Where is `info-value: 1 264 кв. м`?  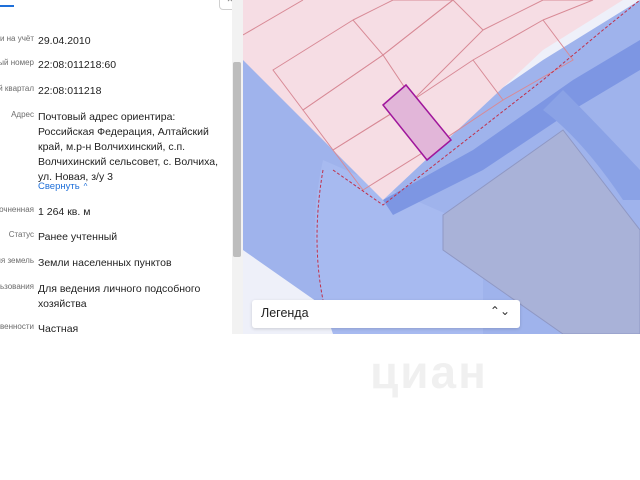
info-value: 1 264 кв. м is located at coordinates (64, 212).